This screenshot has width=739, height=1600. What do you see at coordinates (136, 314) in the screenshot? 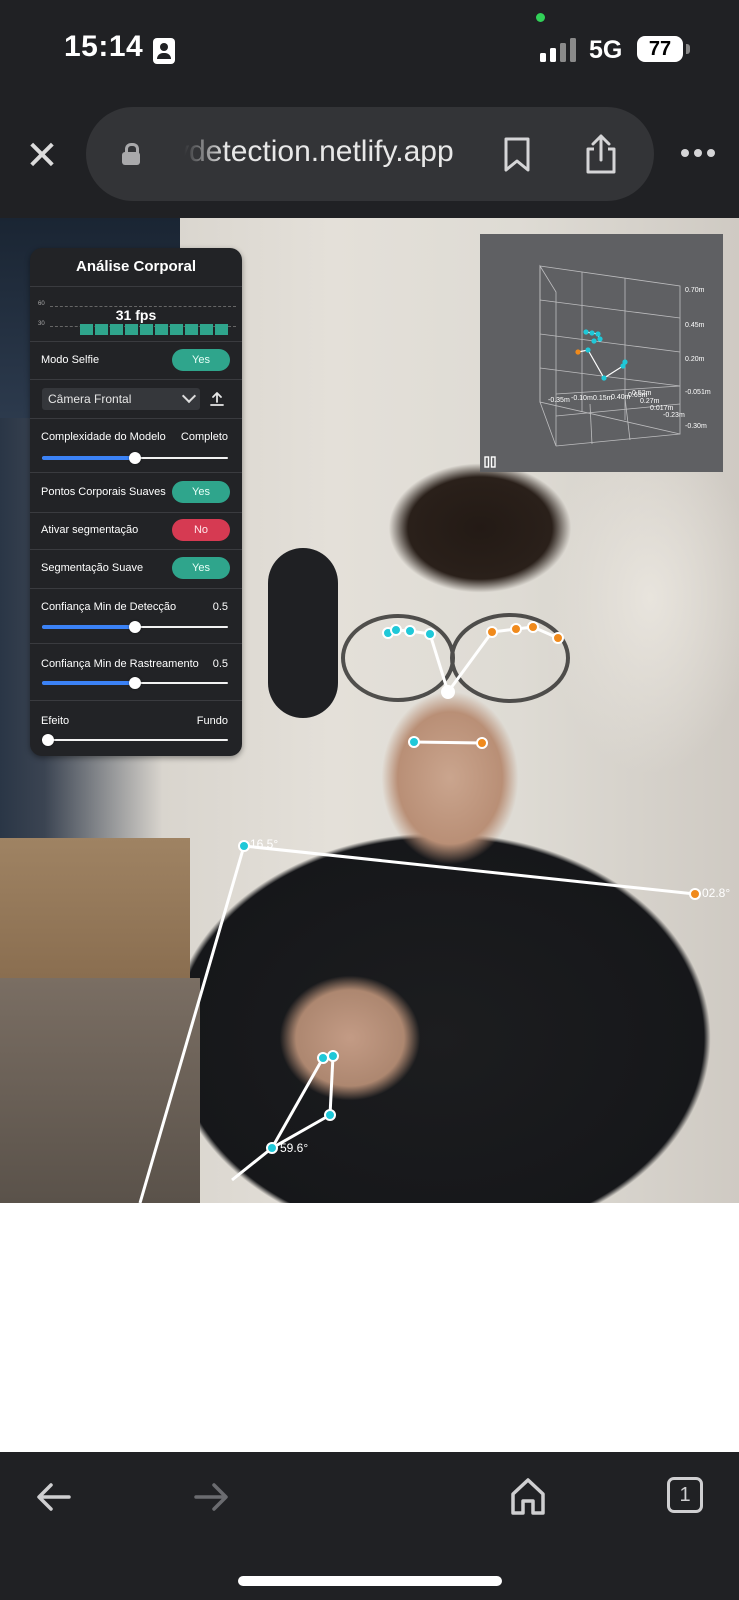
I see `fps-meter: 60 30 31 fps` at bounding box center [136, 314].